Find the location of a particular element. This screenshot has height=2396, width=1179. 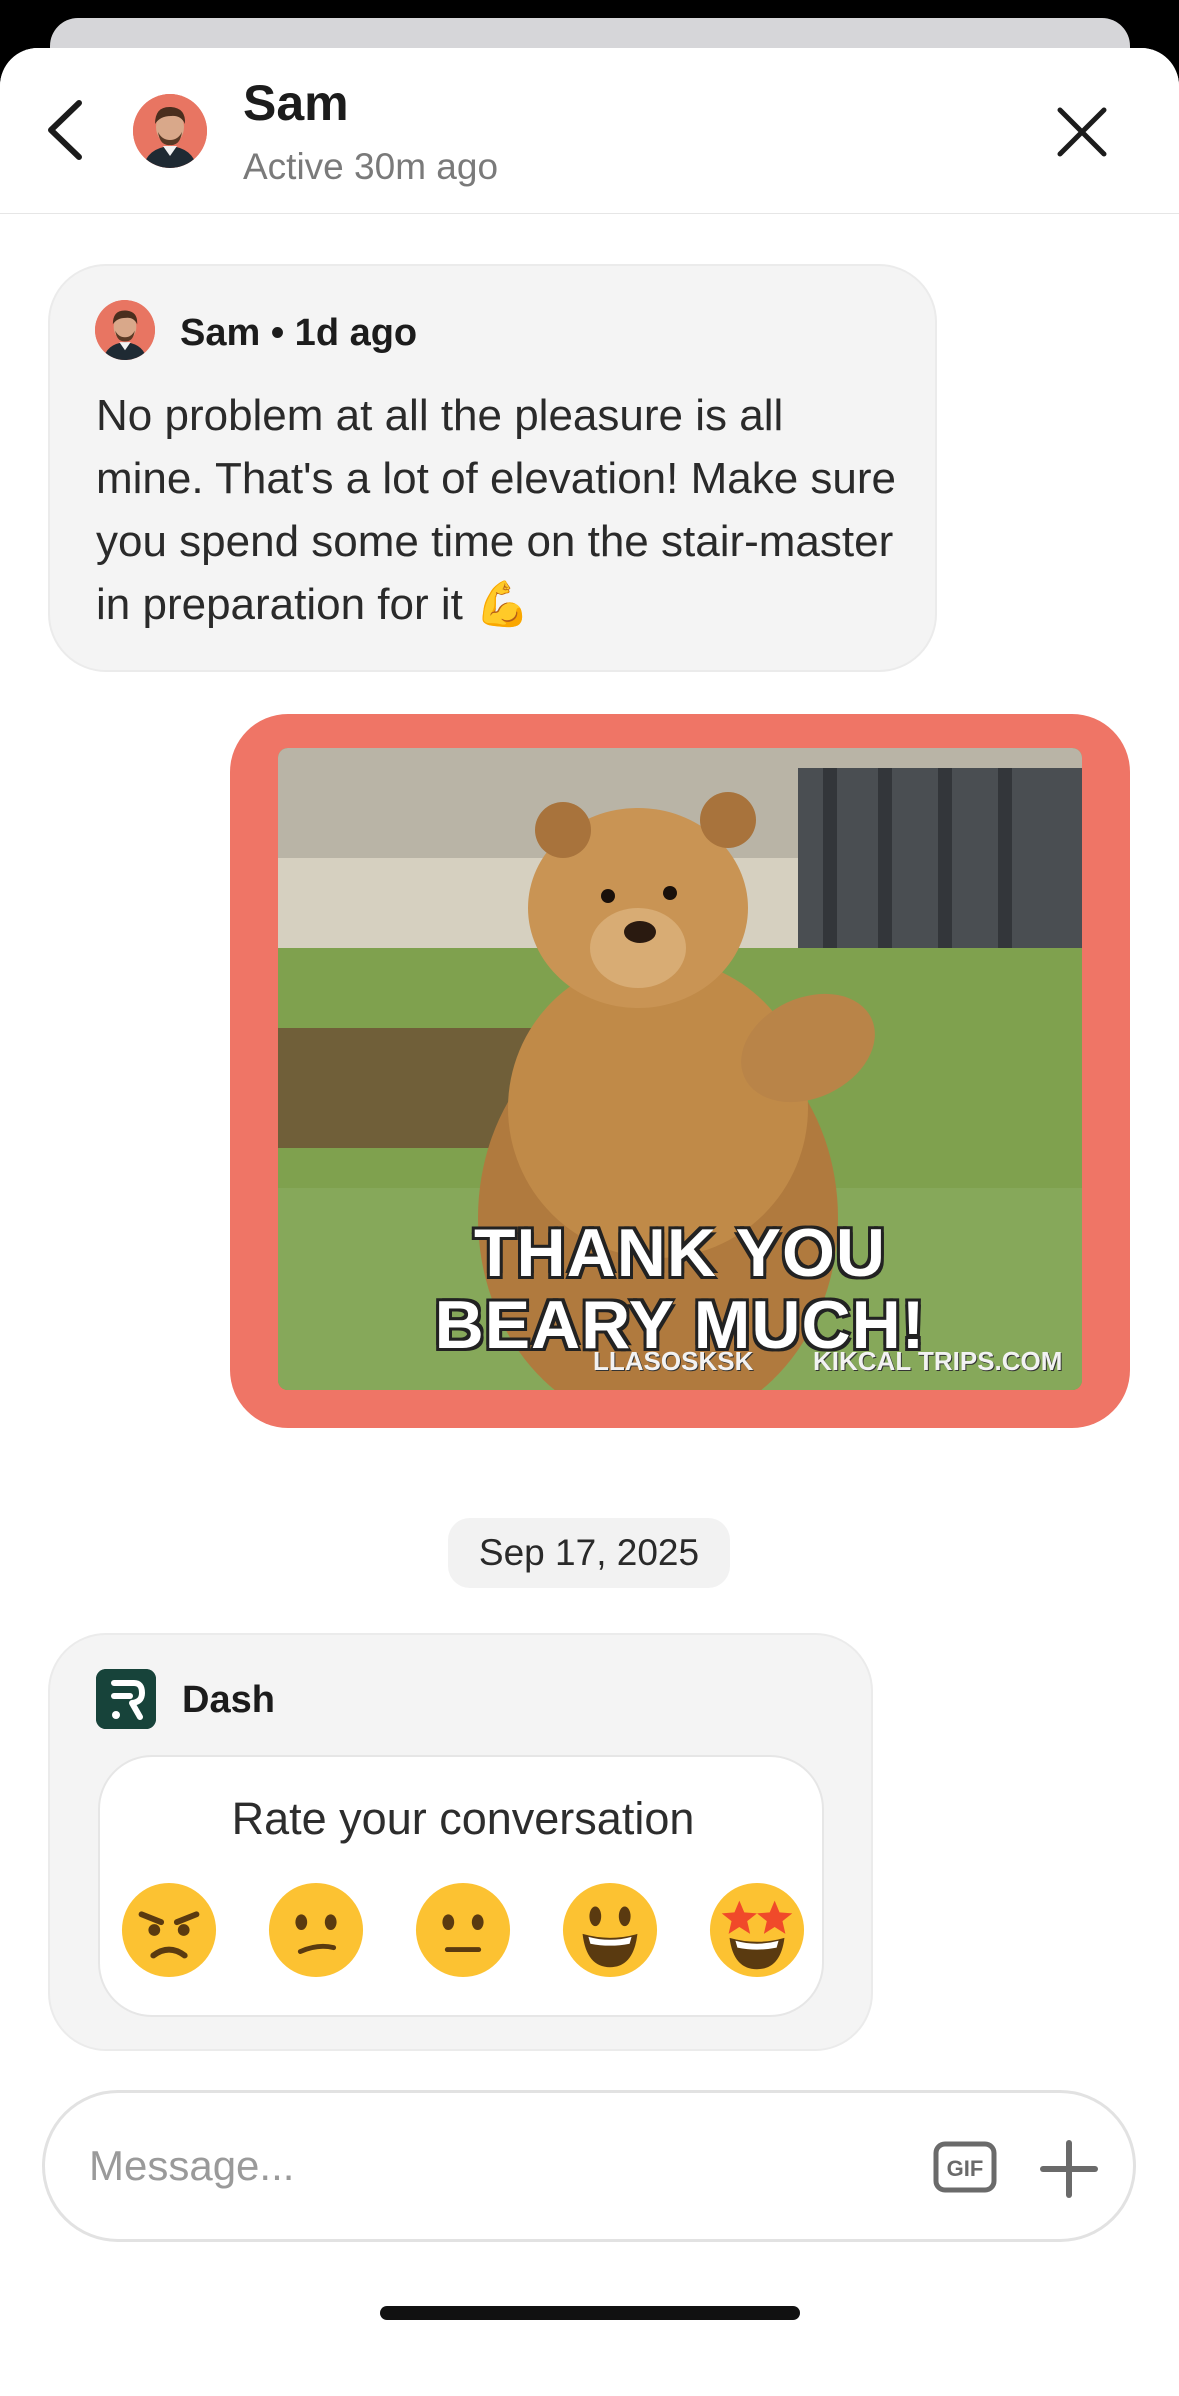

gif-button: GIF is located at coordinates (965, 2167).